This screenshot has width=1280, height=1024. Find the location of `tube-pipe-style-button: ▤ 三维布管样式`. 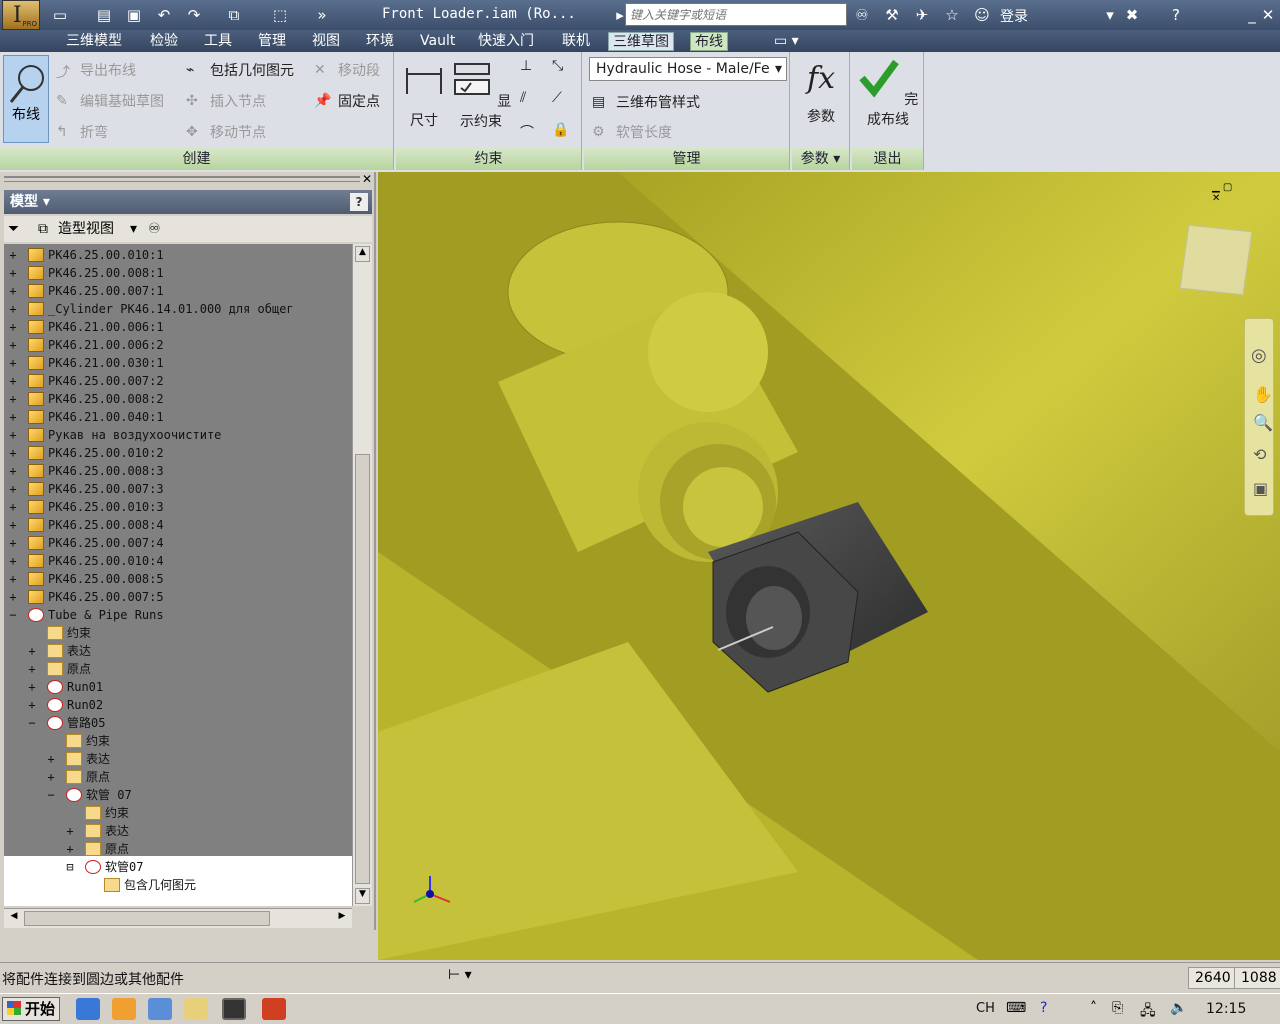

tube-pipe-style-button: ▤ 三维布管样式 is located at coordinates (646, 102).